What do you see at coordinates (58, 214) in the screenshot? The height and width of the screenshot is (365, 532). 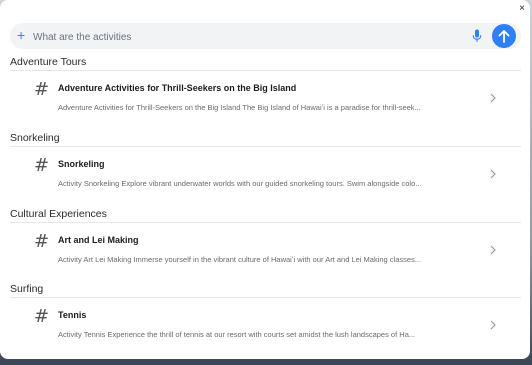 I see `section-title-cultural-experiences: Cultural Experiences` at bounding box center [58, 214].